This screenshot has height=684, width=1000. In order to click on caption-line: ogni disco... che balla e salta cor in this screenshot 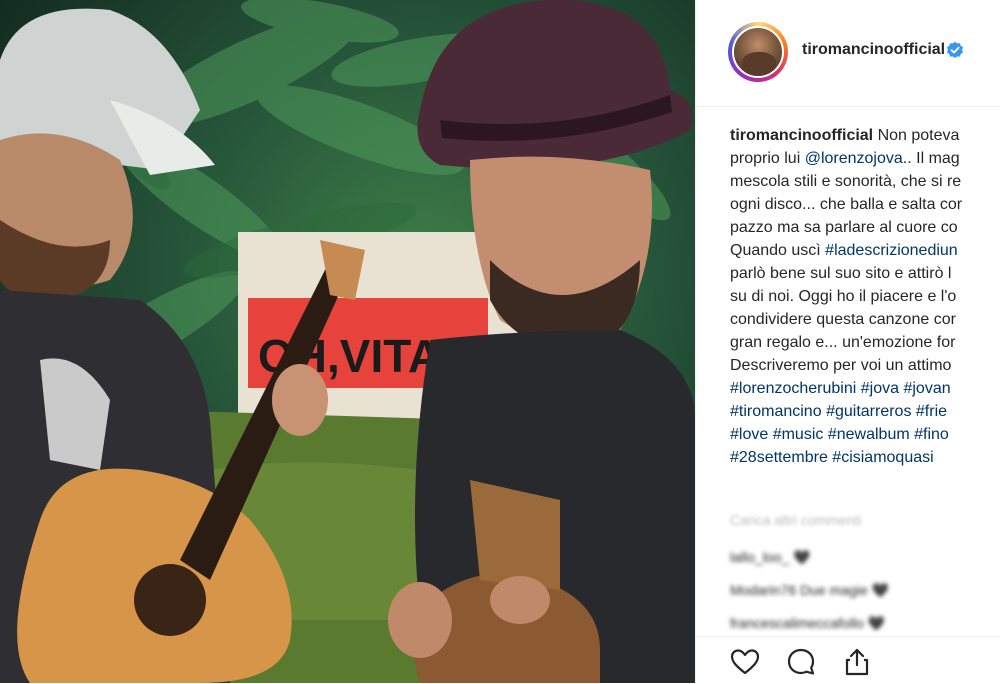, I will do `click(865, 204)`.